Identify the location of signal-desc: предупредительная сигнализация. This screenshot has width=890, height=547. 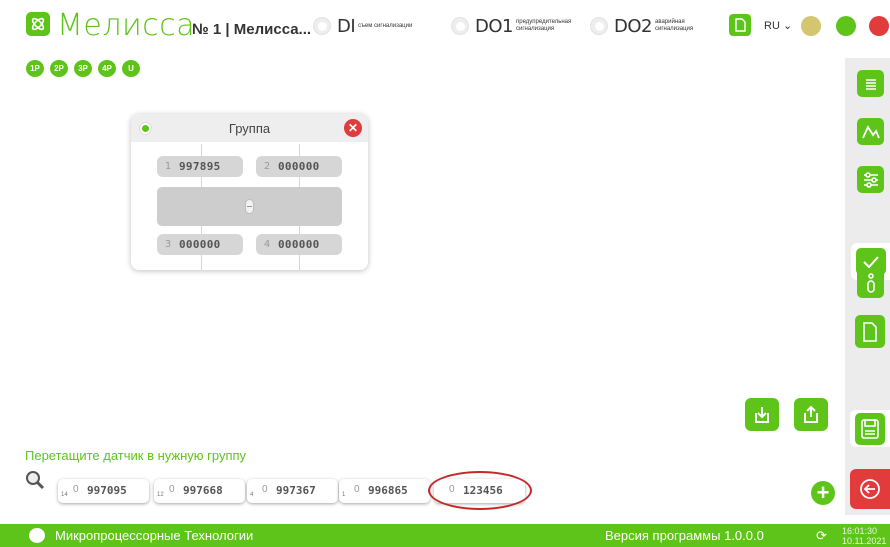
(543, 25).